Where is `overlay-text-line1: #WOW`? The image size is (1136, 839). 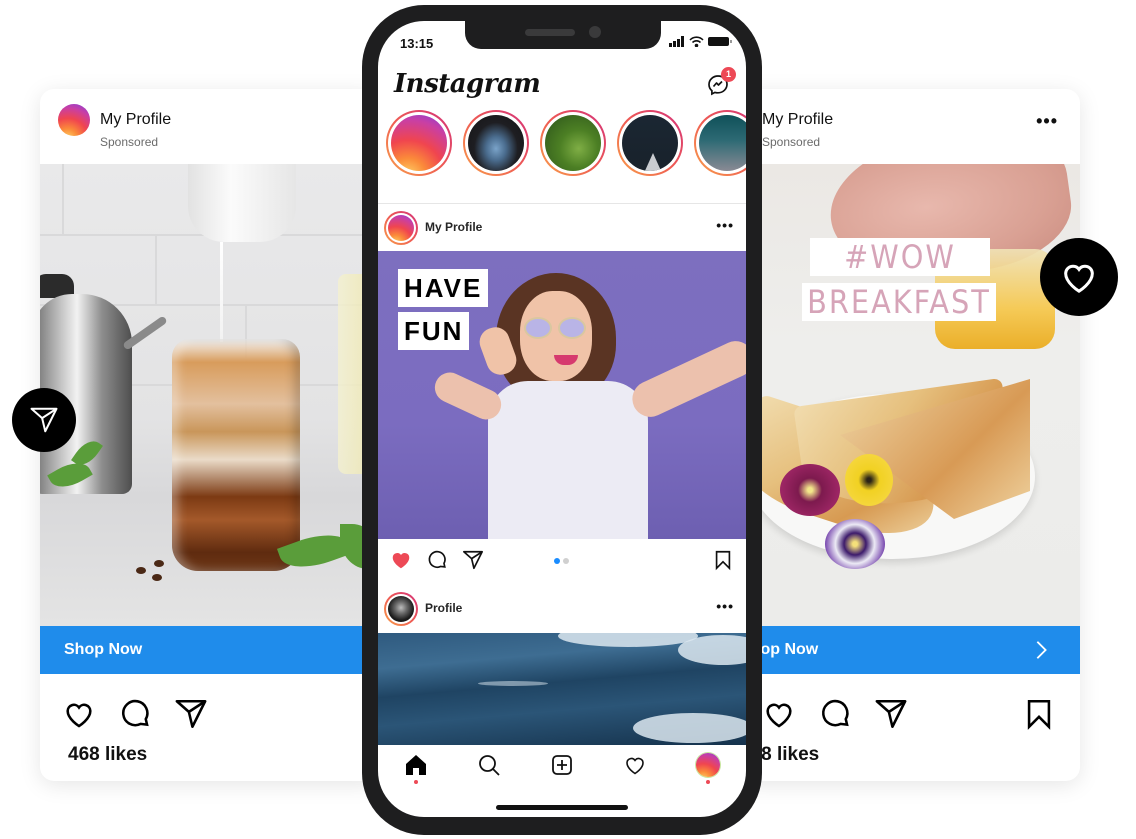 overlay-text-line1: #WOW is located at coordinates (900, 257).